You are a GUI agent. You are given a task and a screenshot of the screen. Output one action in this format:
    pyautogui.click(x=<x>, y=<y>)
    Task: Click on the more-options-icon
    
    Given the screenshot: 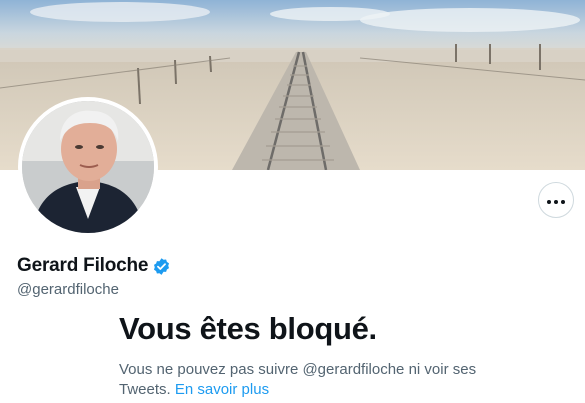 What is the action you would take?
    pyautogui.click(x=556, y=200)
    